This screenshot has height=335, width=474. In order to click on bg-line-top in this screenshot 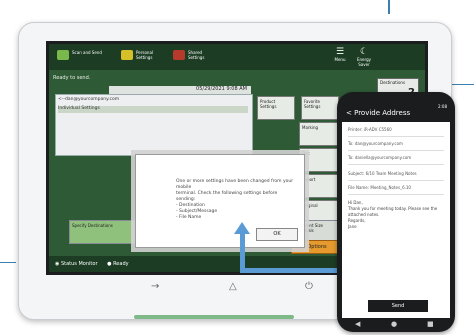, I will do `click(389, 7)`.